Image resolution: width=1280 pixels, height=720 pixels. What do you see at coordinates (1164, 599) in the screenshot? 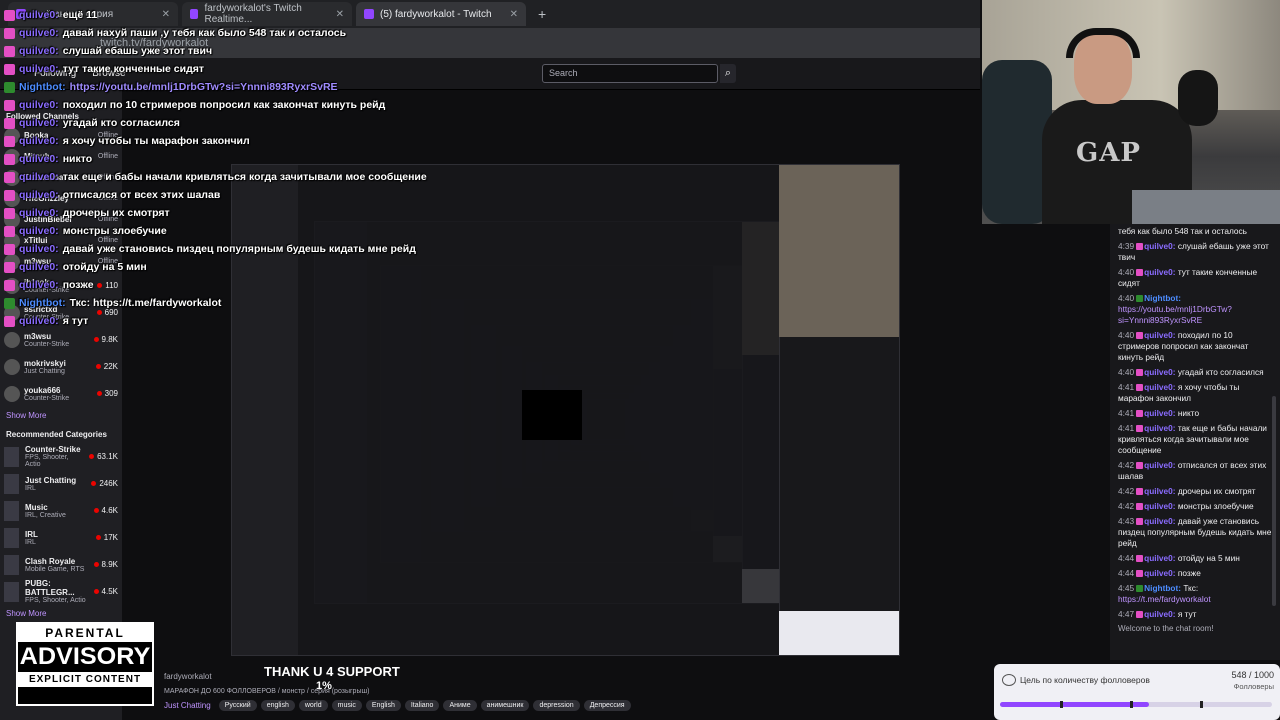
I see `chat-link: https://t.me/fardyworkalot` at bounding box center [1164, 599].